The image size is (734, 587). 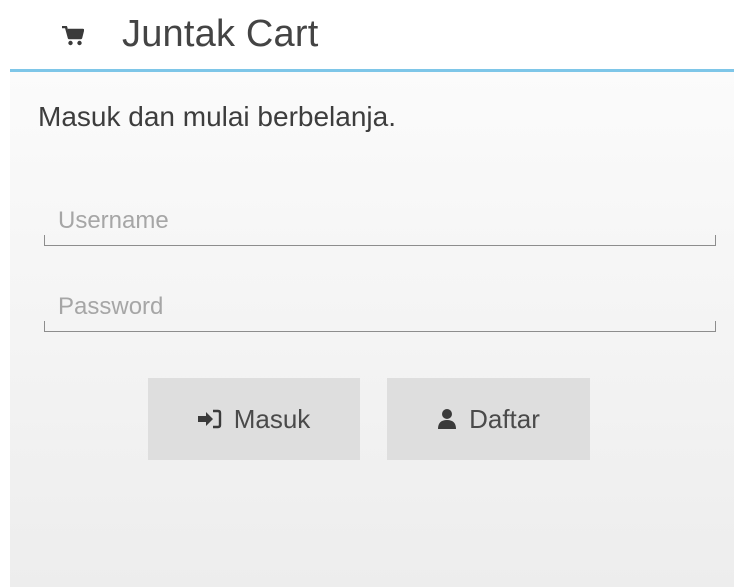 What do you see at coordinates (272, 418) in the screenshot?
I see `login-button-label: Masuk` at bounding box center [272, 418].